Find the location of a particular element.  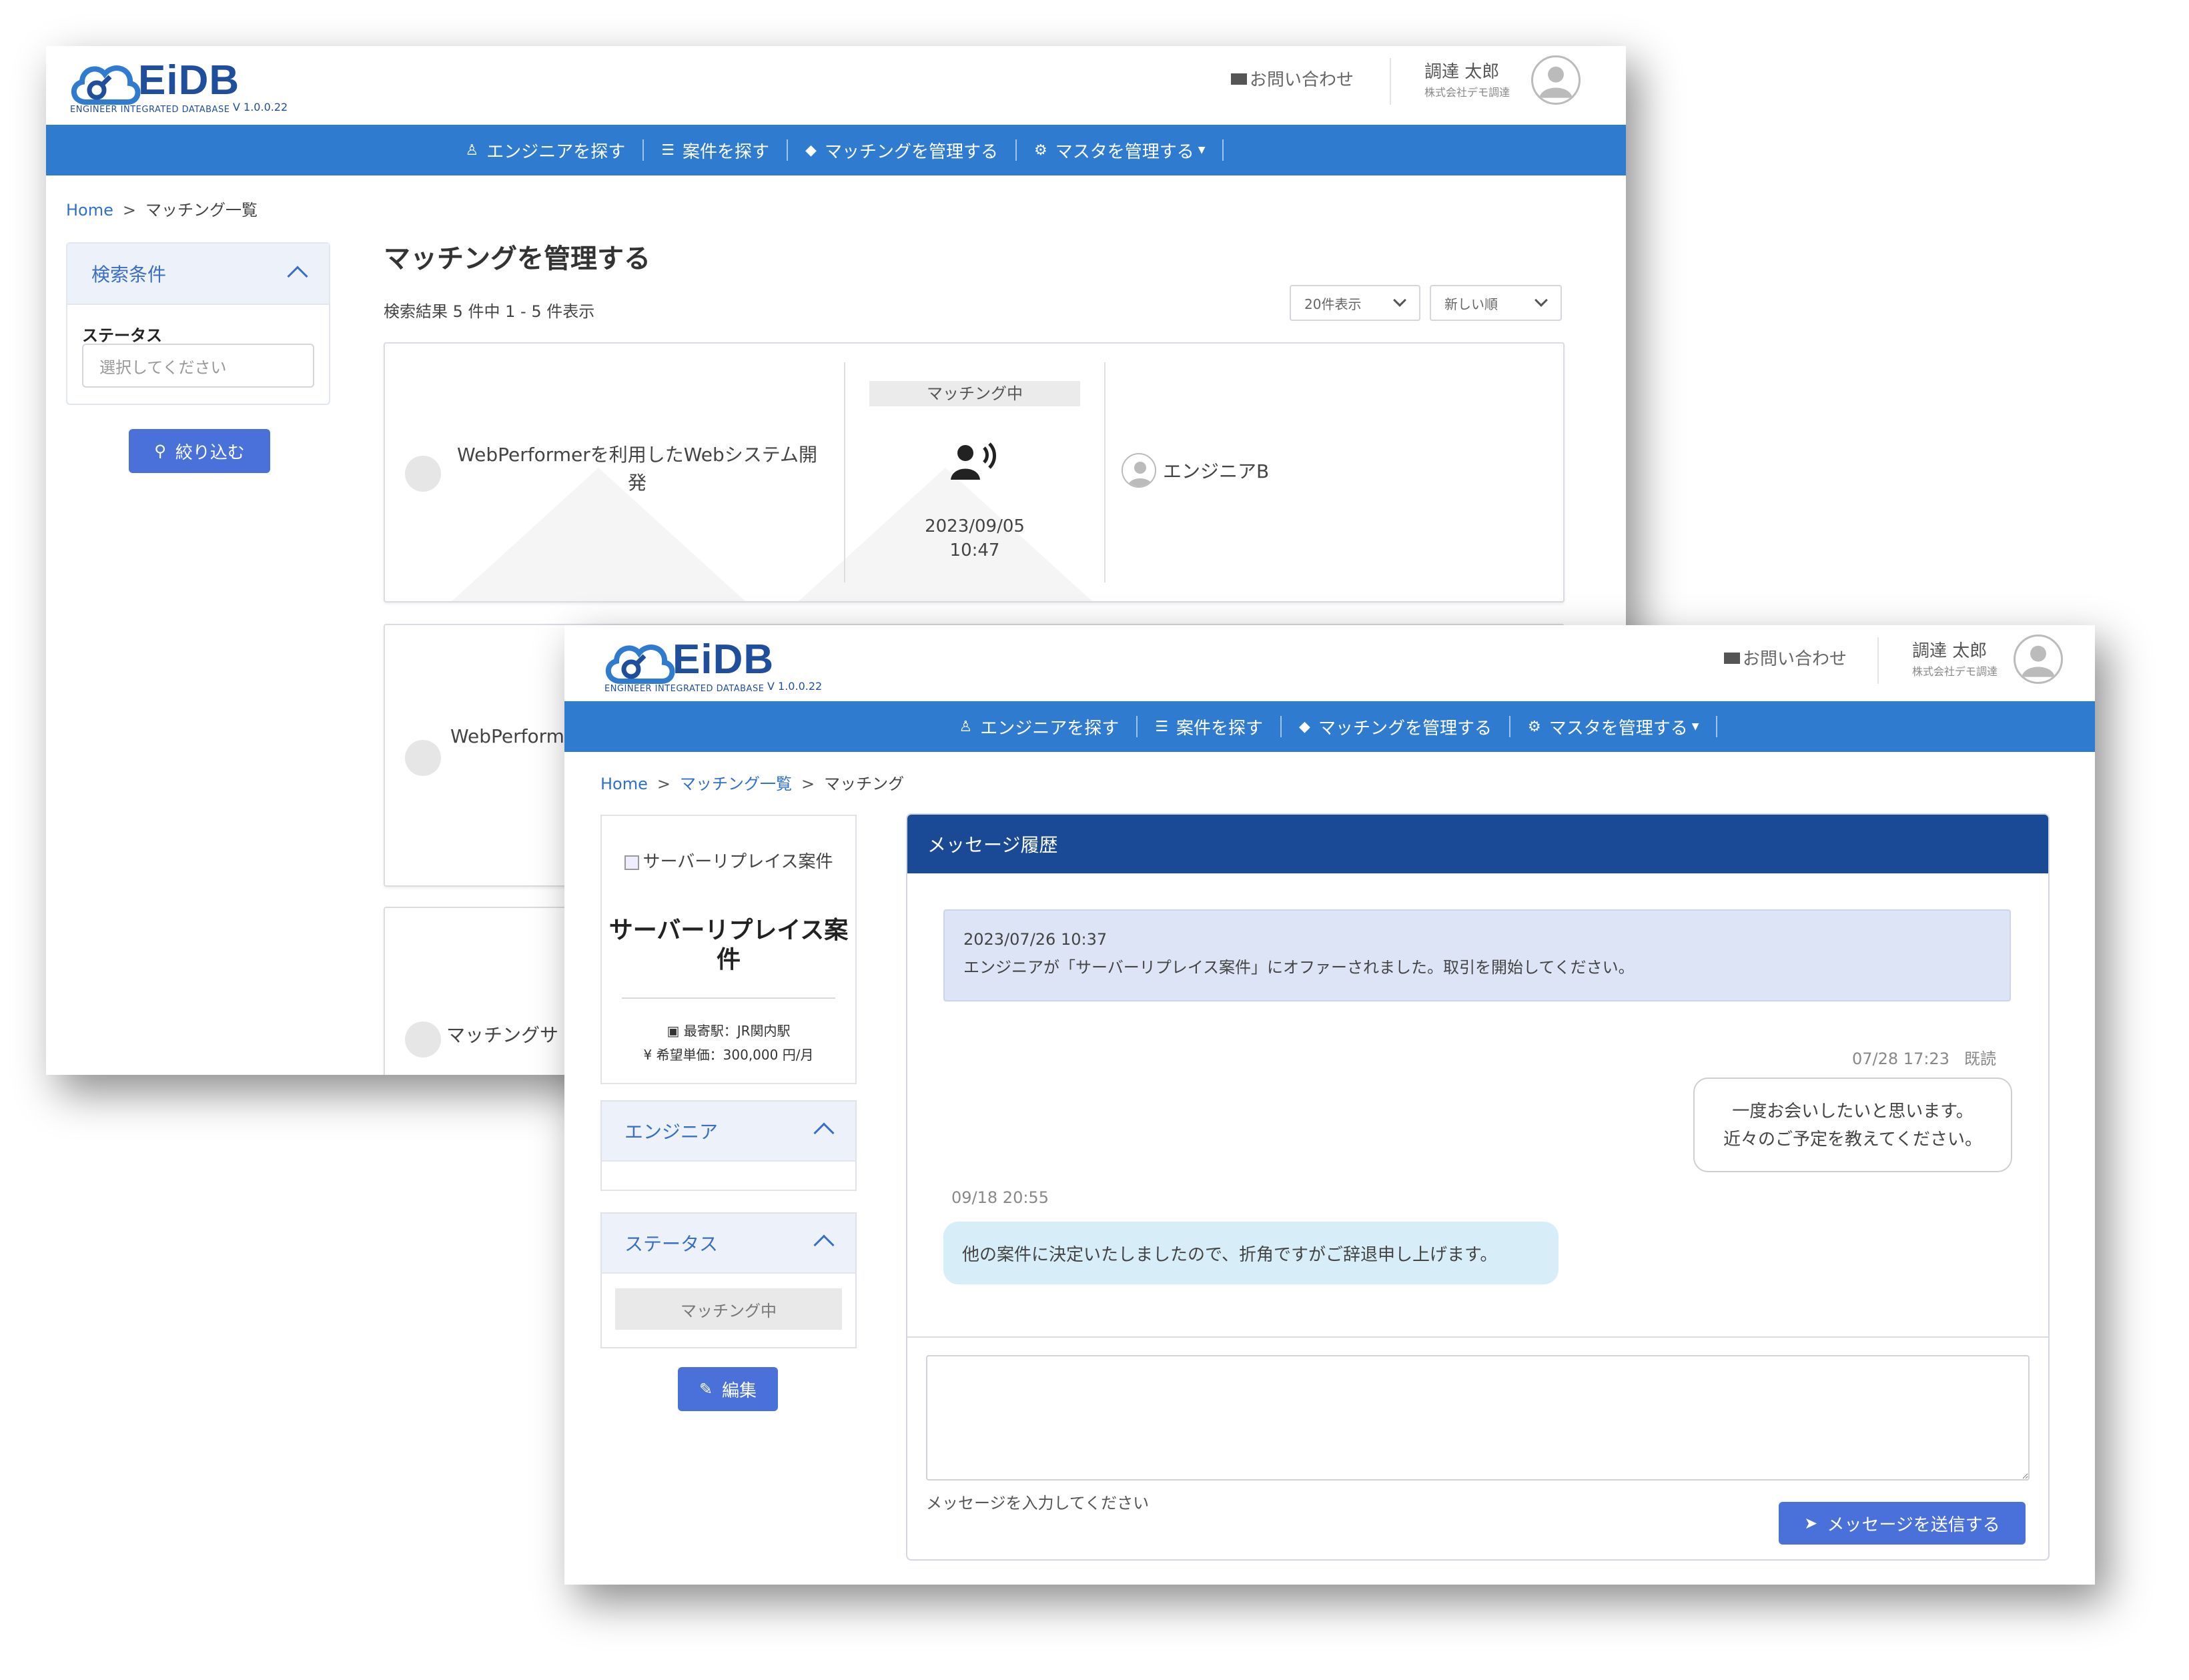

project-title: サーバーリプレイス案件 is located at coordinates (728, 945).